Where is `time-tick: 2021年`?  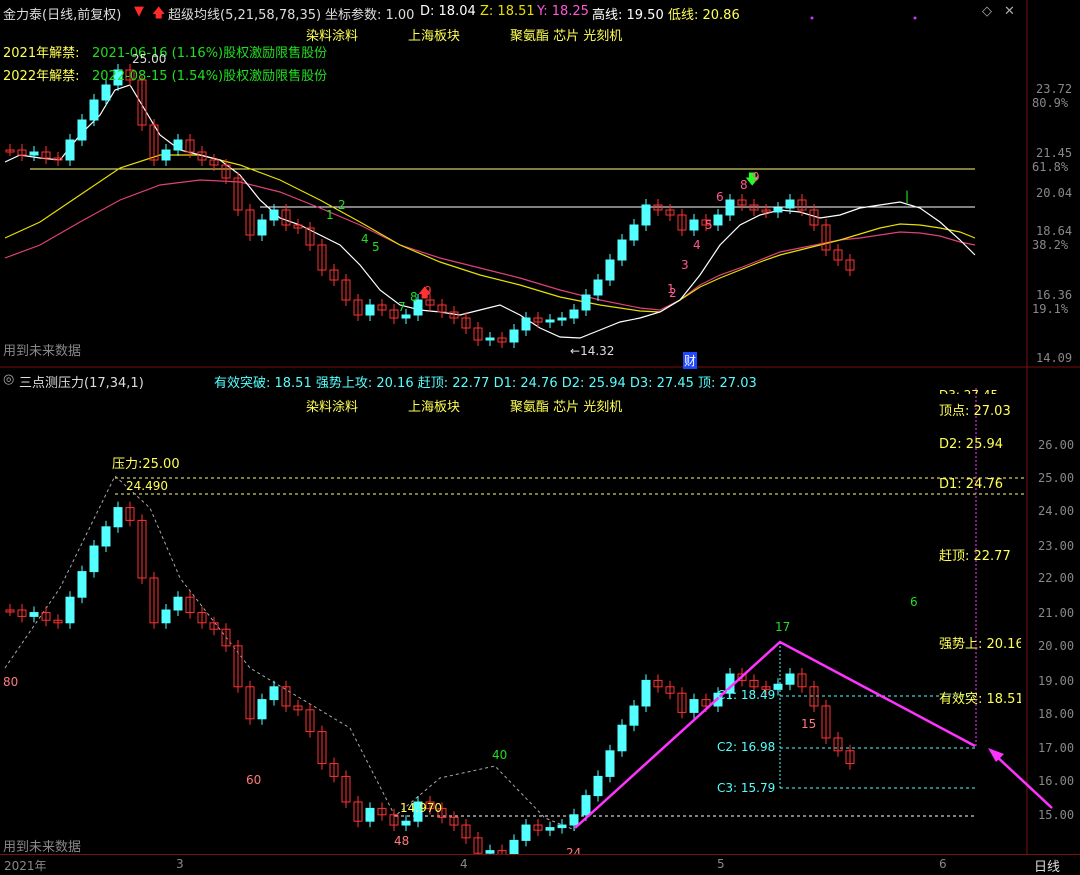 time-tick: 2021年 is located at coordinates (25, 866).